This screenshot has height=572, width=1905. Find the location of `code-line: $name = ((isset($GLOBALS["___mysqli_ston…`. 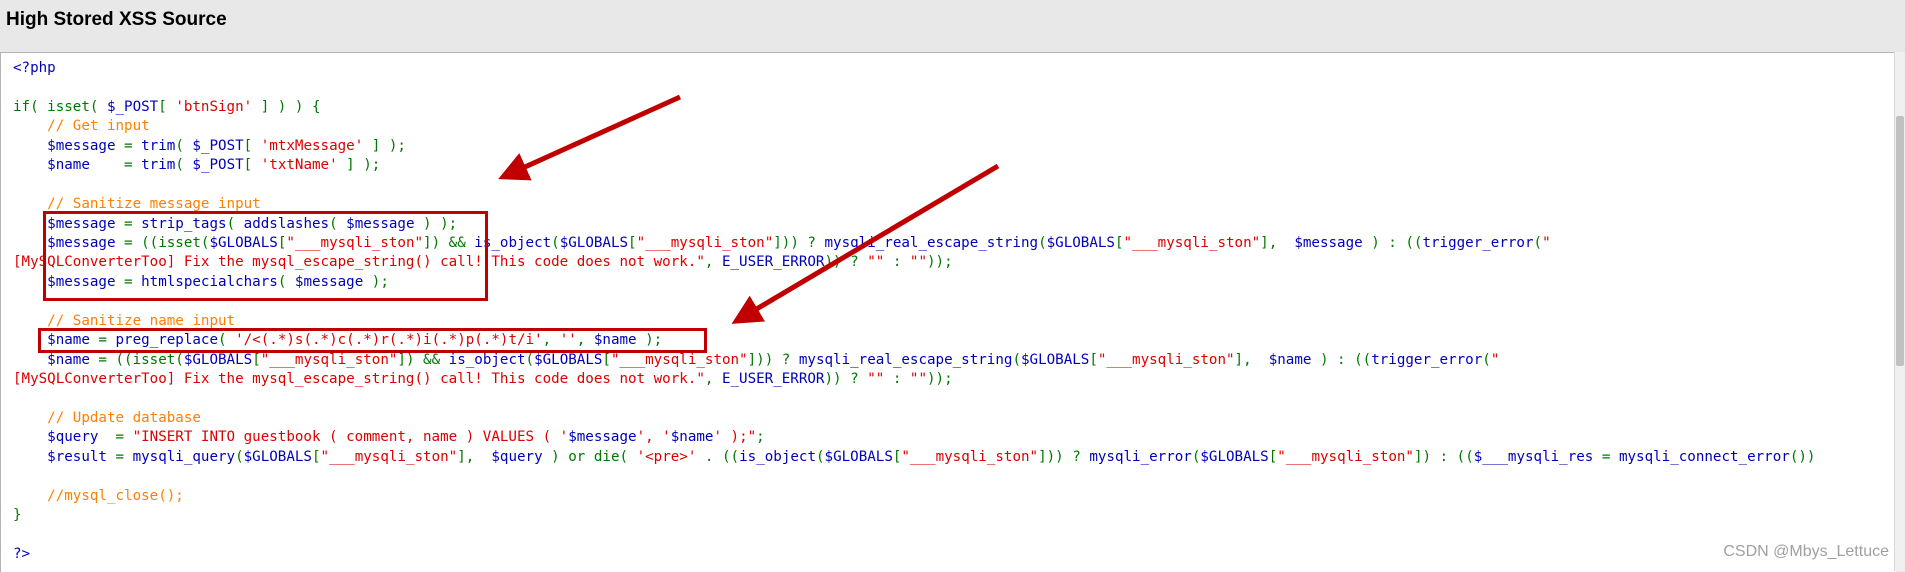

code-line: $name = ((isset($GLOBALS["___mysqli_ston… is located at coordinates (914, 360).